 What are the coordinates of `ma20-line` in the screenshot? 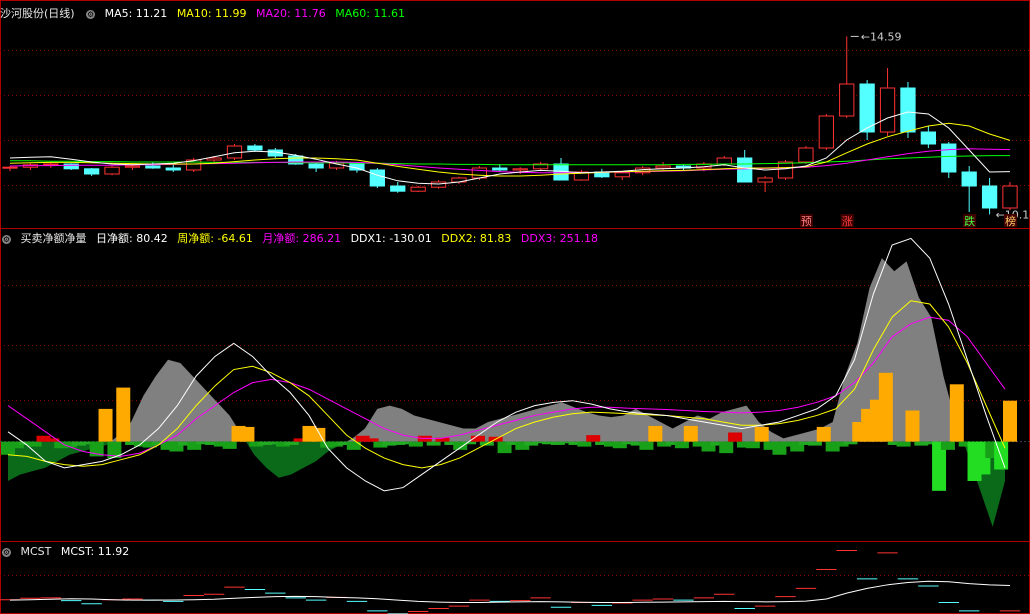 It's located at (510, 161).